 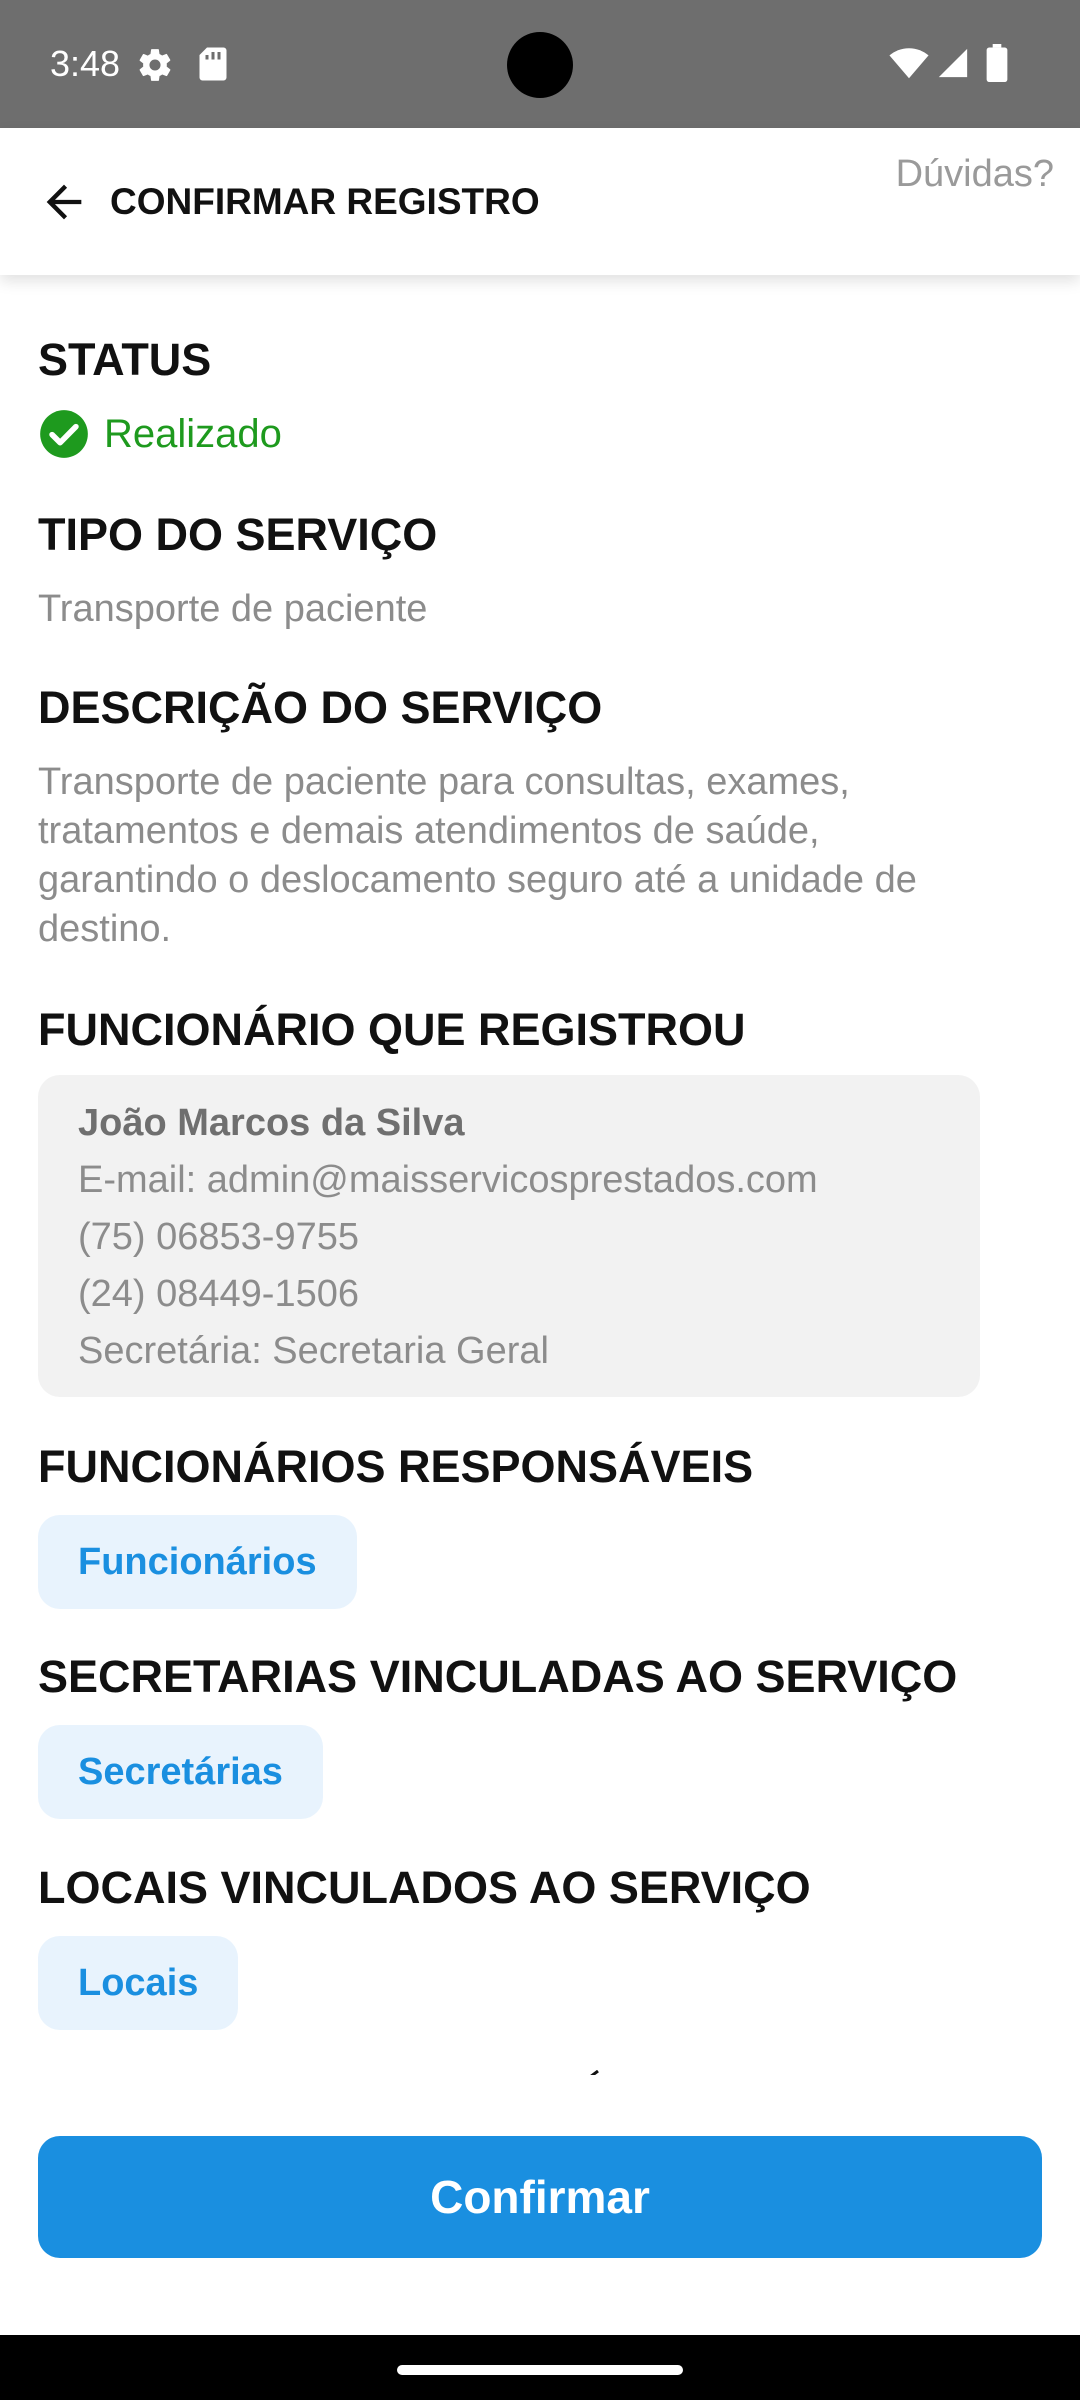 What do you see at coordinates (64, 434) in the screenshot?
I see `check-circle-icon` at bounding box center [64, 434].